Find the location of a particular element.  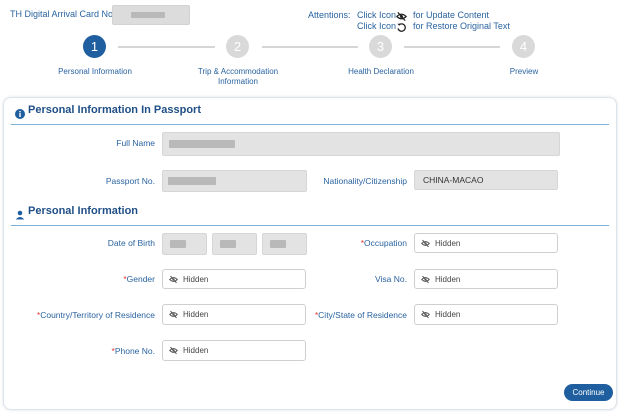

full-name-field is located at coordinates (361, 144).